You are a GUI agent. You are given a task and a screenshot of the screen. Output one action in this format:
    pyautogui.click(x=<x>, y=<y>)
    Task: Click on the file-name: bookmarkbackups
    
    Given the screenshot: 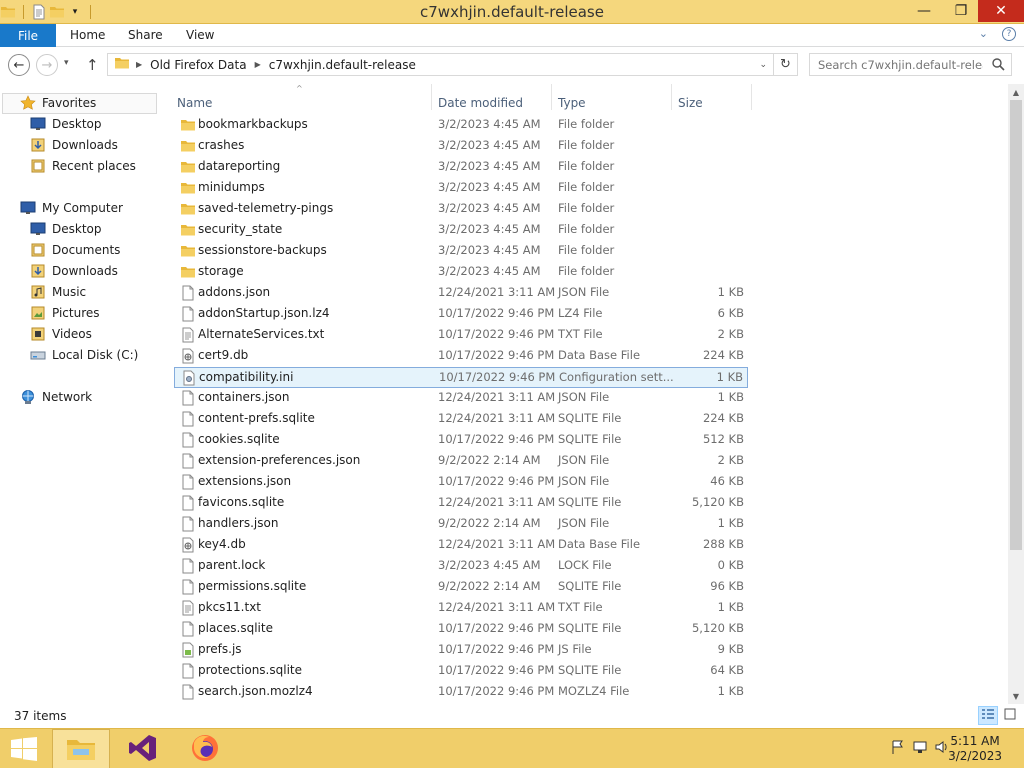 What is the action you would take?
    pyautogui.click(x=253, y=124)
    